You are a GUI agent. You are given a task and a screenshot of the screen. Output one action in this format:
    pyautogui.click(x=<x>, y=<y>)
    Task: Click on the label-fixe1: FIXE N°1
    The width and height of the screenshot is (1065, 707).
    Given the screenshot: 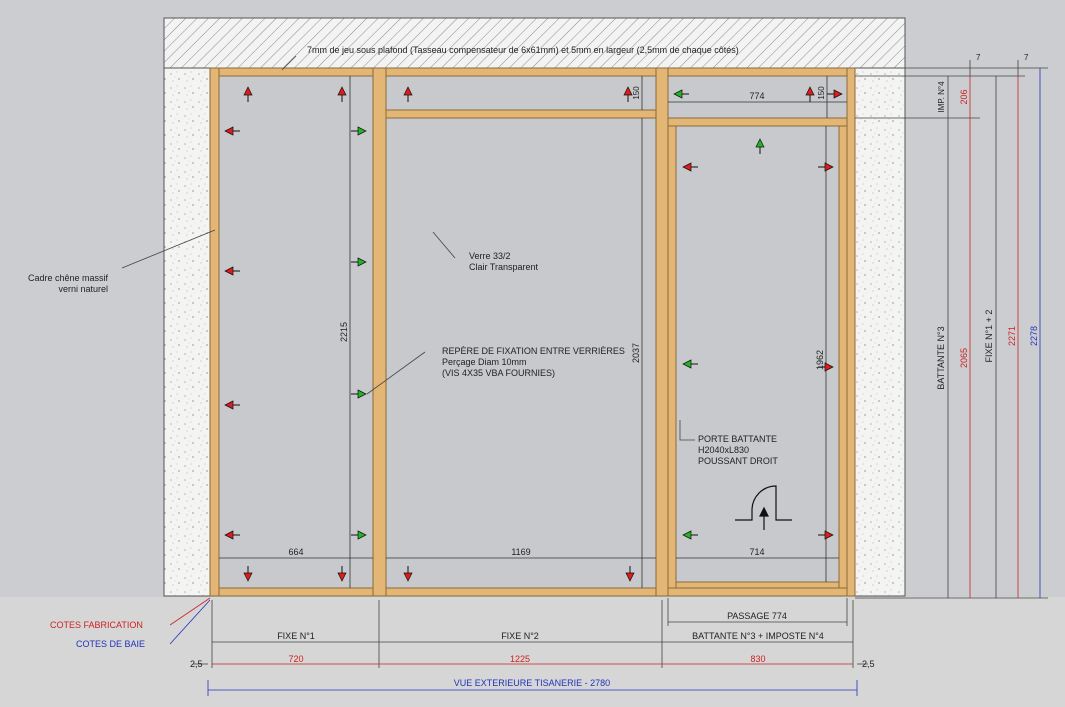 What is the action you would take?
    pyautogui.click(x=296, y=636)
    